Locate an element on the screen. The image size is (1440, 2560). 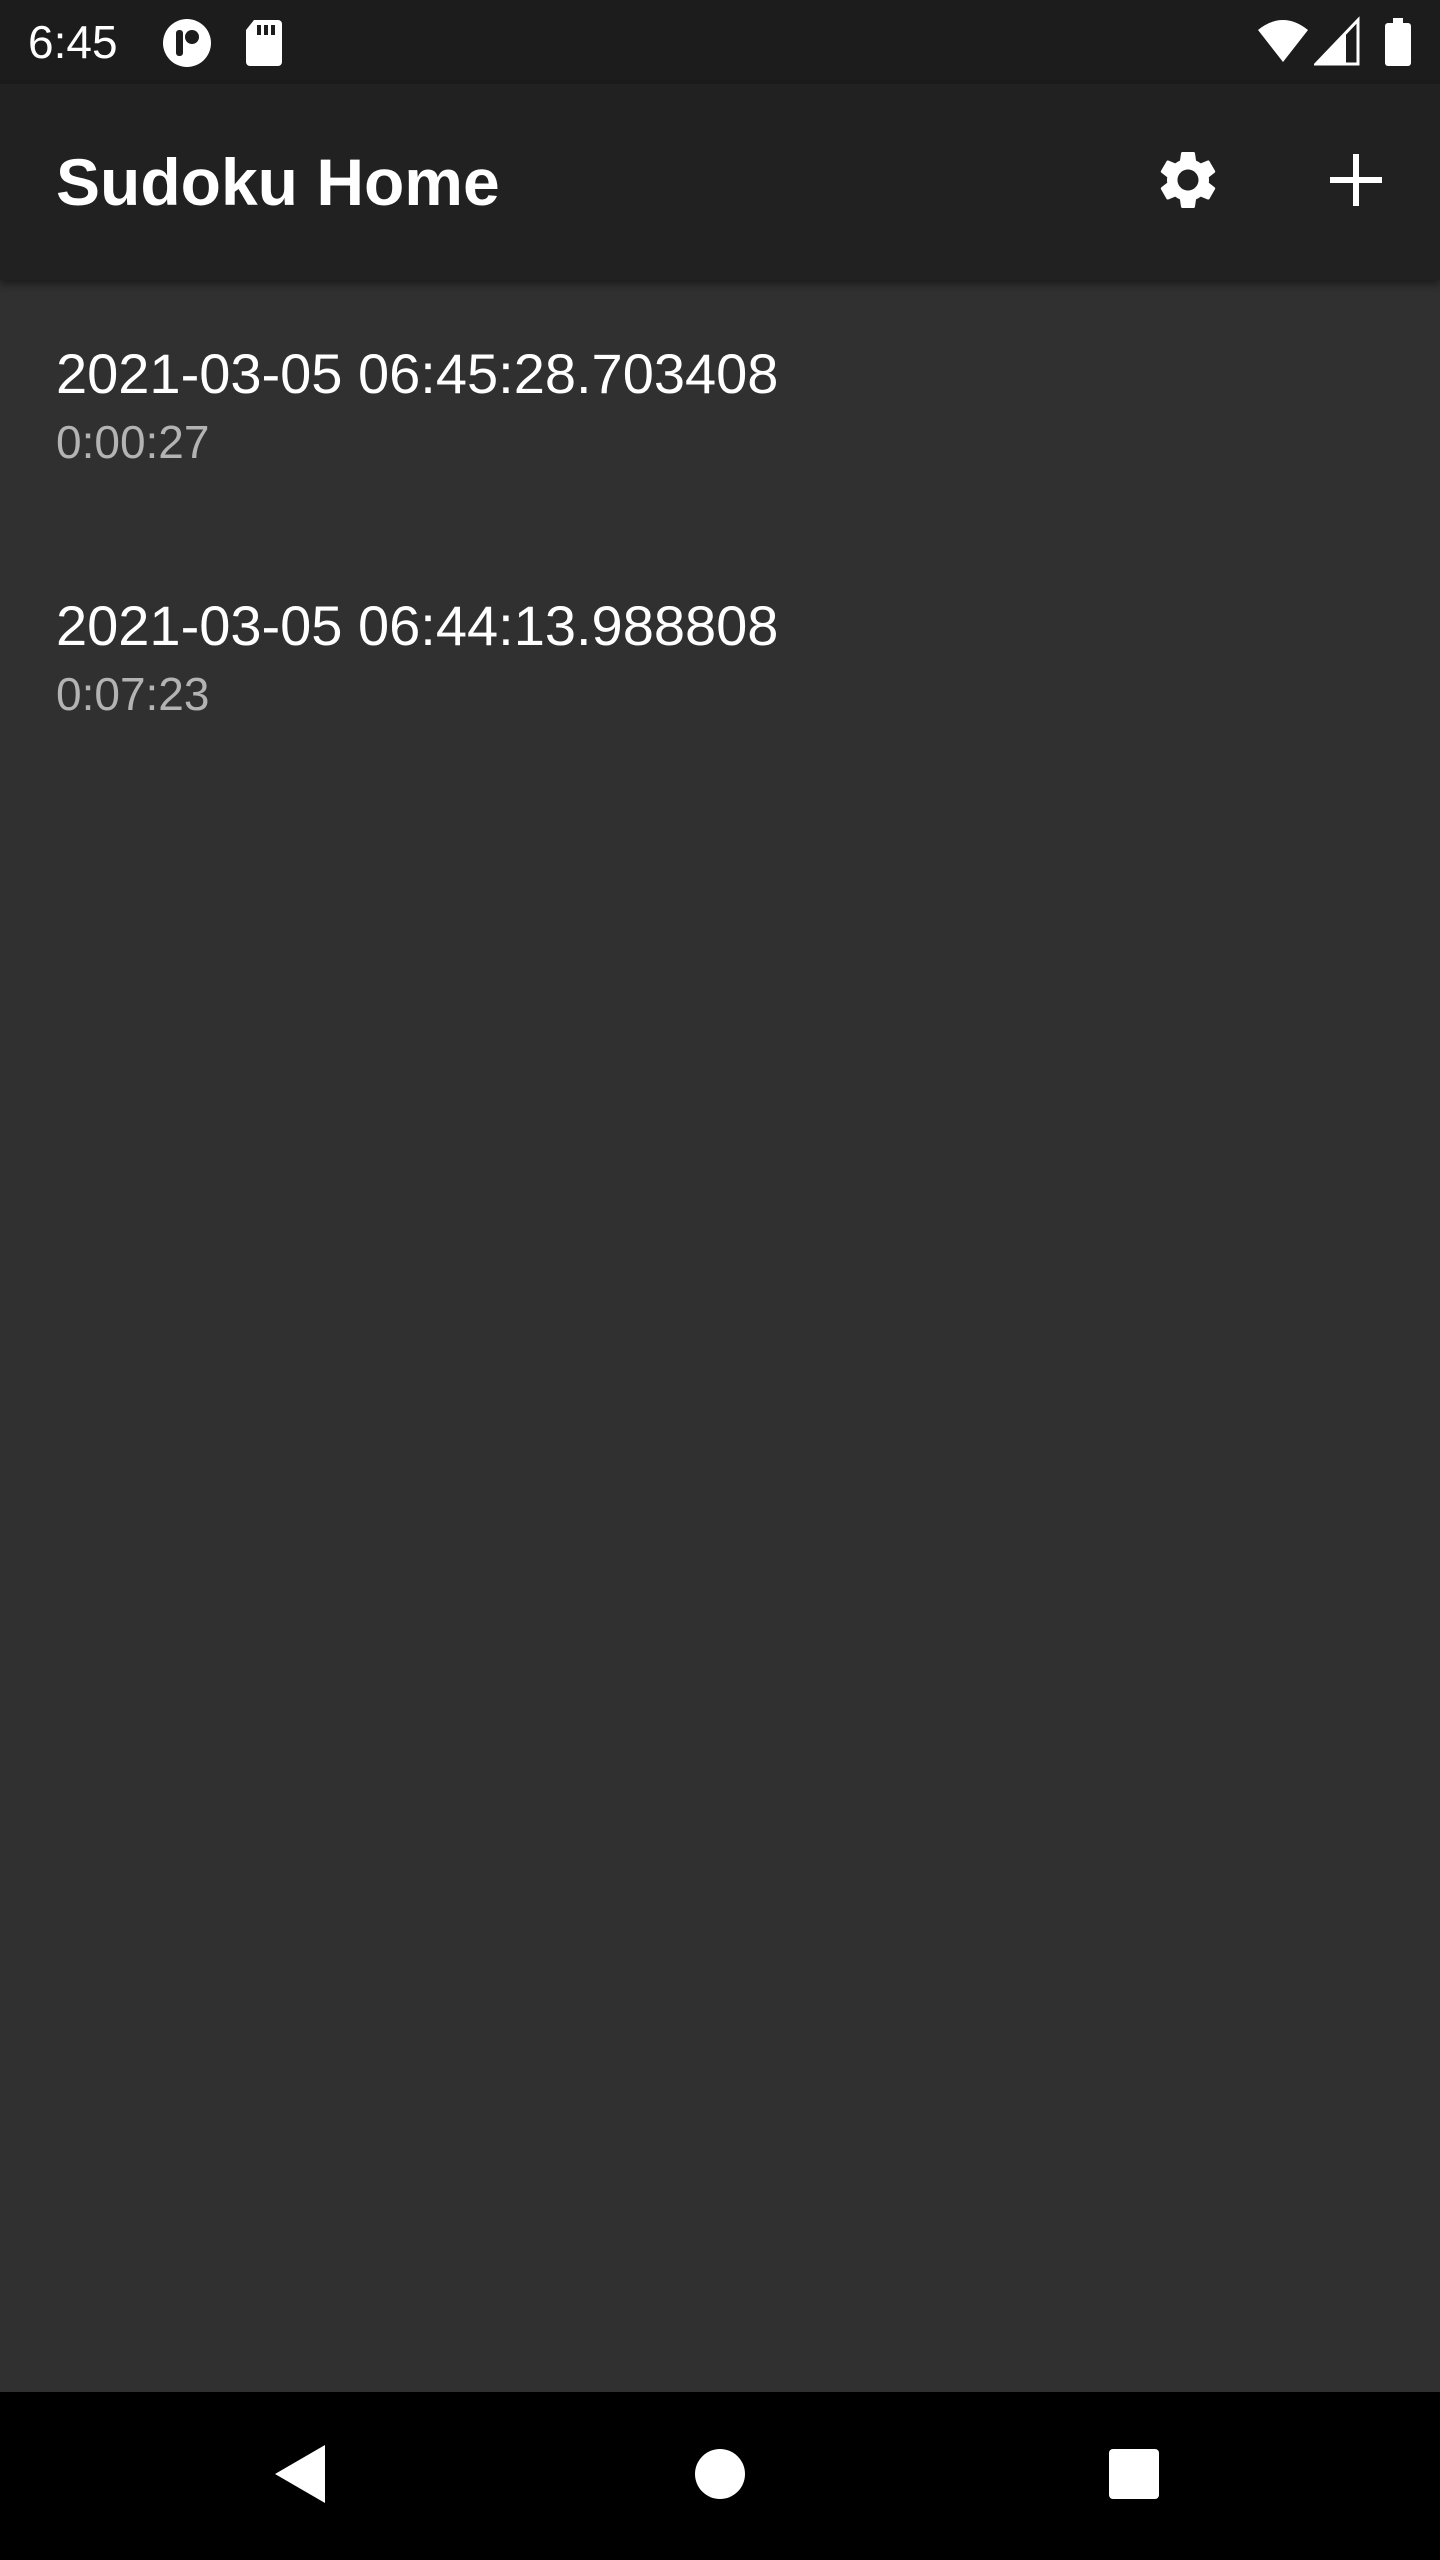
settings-button is located at coordinates (1188, 182).